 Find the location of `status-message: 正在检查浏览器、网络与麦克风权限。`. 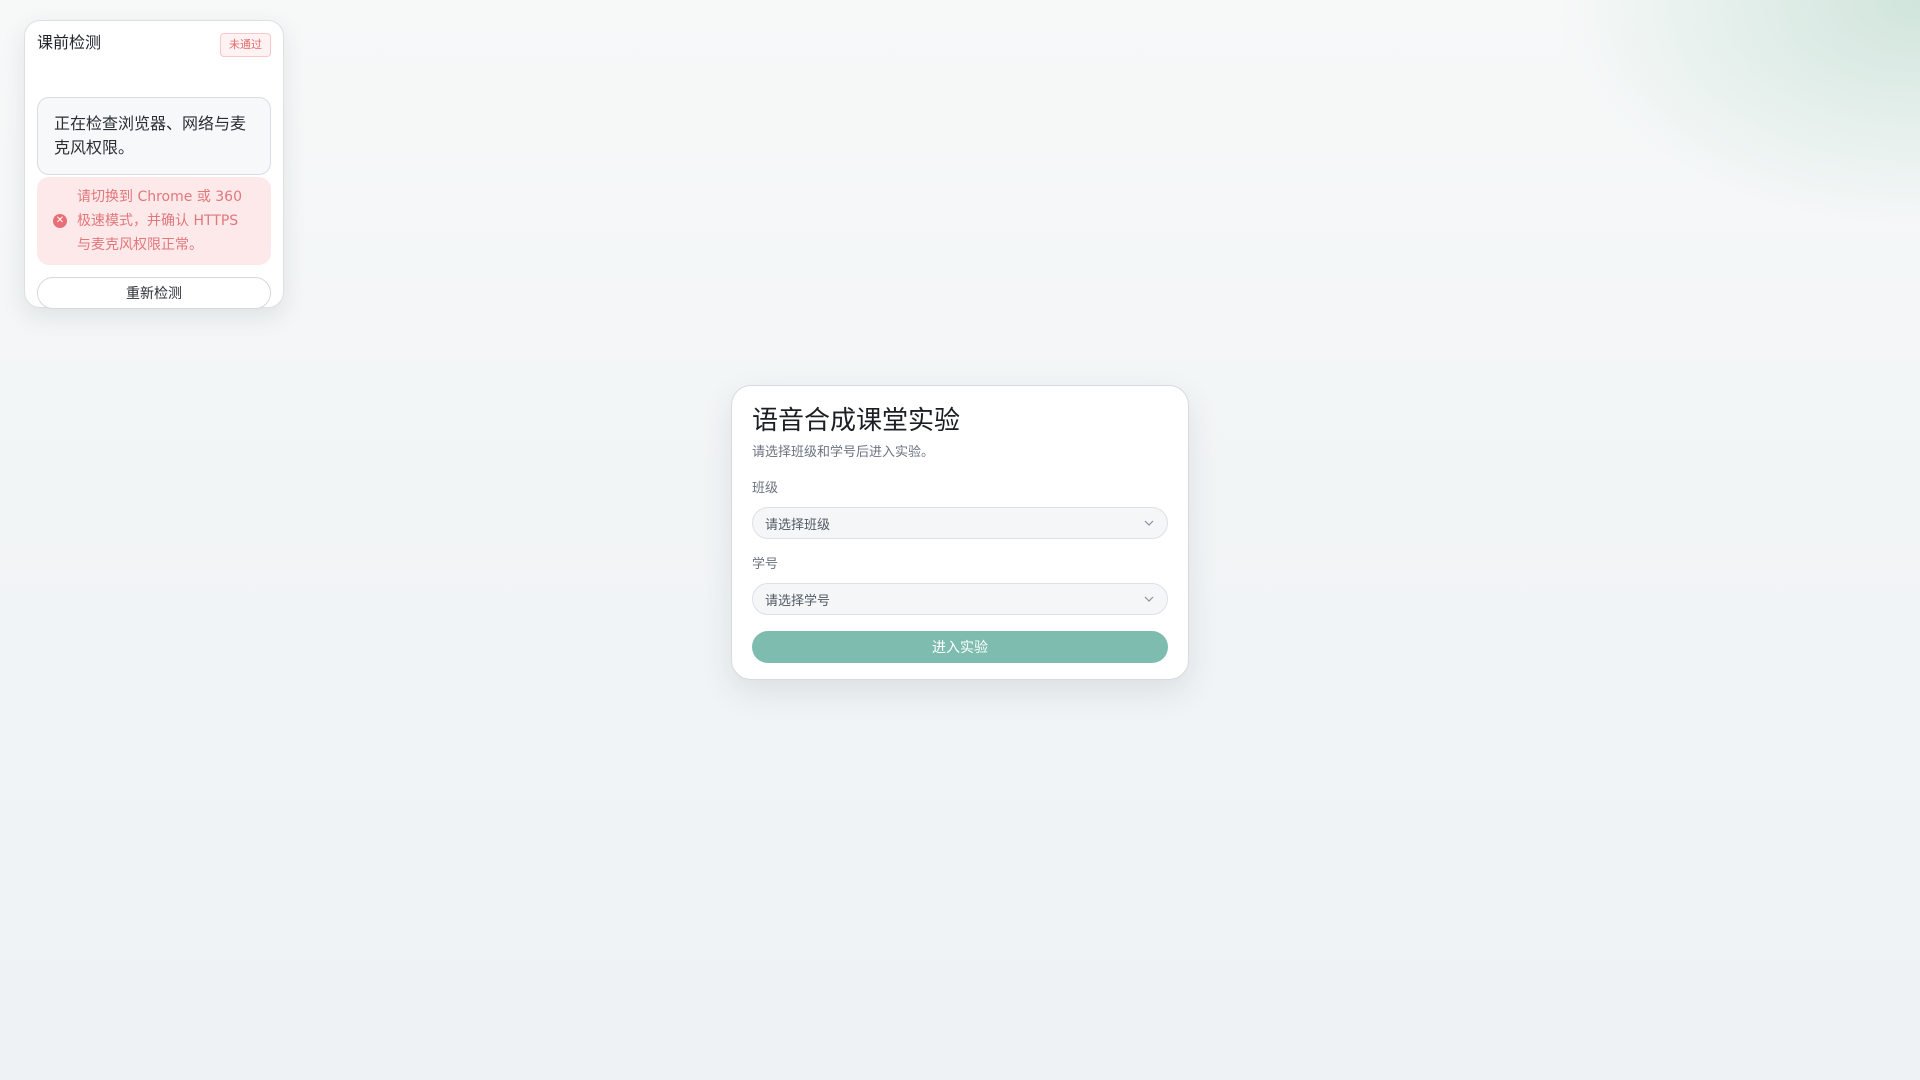

status-message: 正在检查浏览器、网络与麦克风权限。 is located at coordinates (154, 136).